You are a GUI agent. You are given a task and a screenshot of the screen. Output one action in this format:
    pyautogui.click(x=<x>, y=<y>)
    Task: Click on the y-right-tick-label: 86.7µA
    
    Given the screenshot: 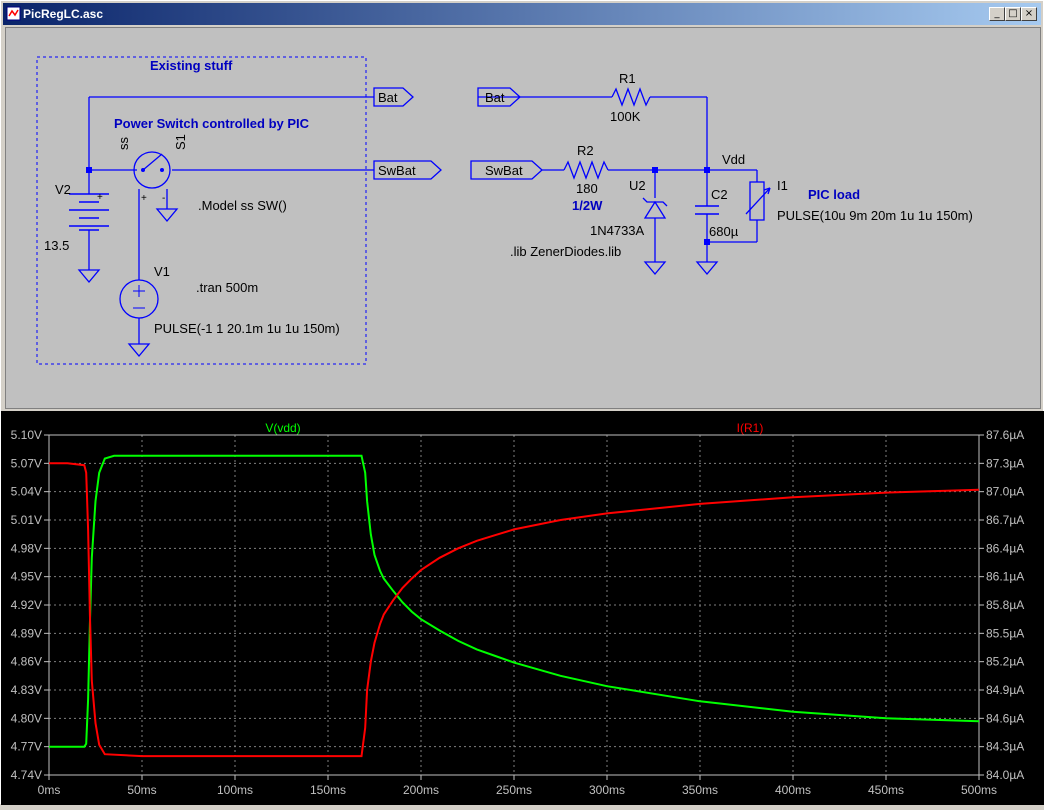 What is the action you would take?
    pyautogui.click(x=1005, y=520)
    